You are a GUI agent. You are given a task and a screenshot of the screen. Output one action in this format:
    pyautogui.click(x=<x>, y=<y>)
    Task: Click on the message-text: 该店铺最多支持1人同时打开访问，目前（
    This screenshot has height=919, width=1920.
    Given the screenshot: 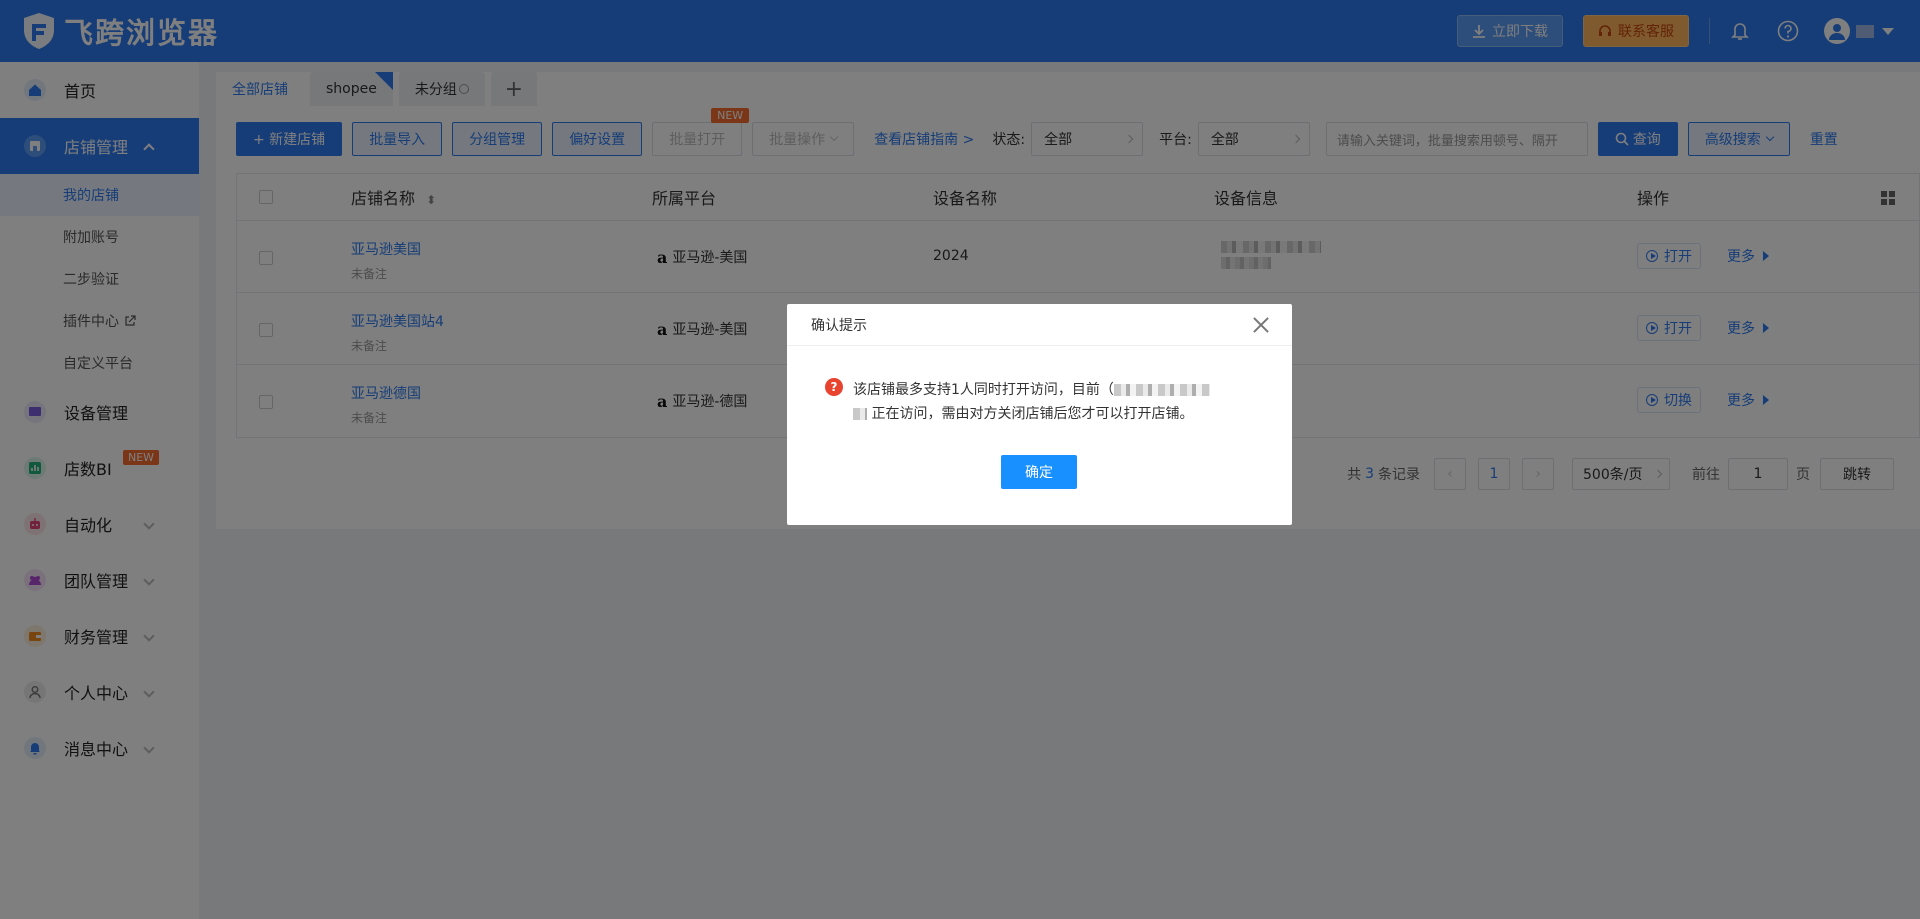 What is the action you would take?
    pyautogui.click(x=983, y=390)
    